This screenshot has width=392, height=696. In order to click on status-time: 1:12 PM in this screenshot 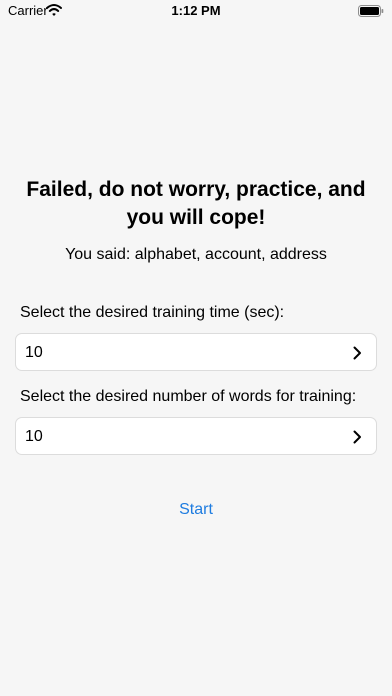, I will do `click(196, 10)`.